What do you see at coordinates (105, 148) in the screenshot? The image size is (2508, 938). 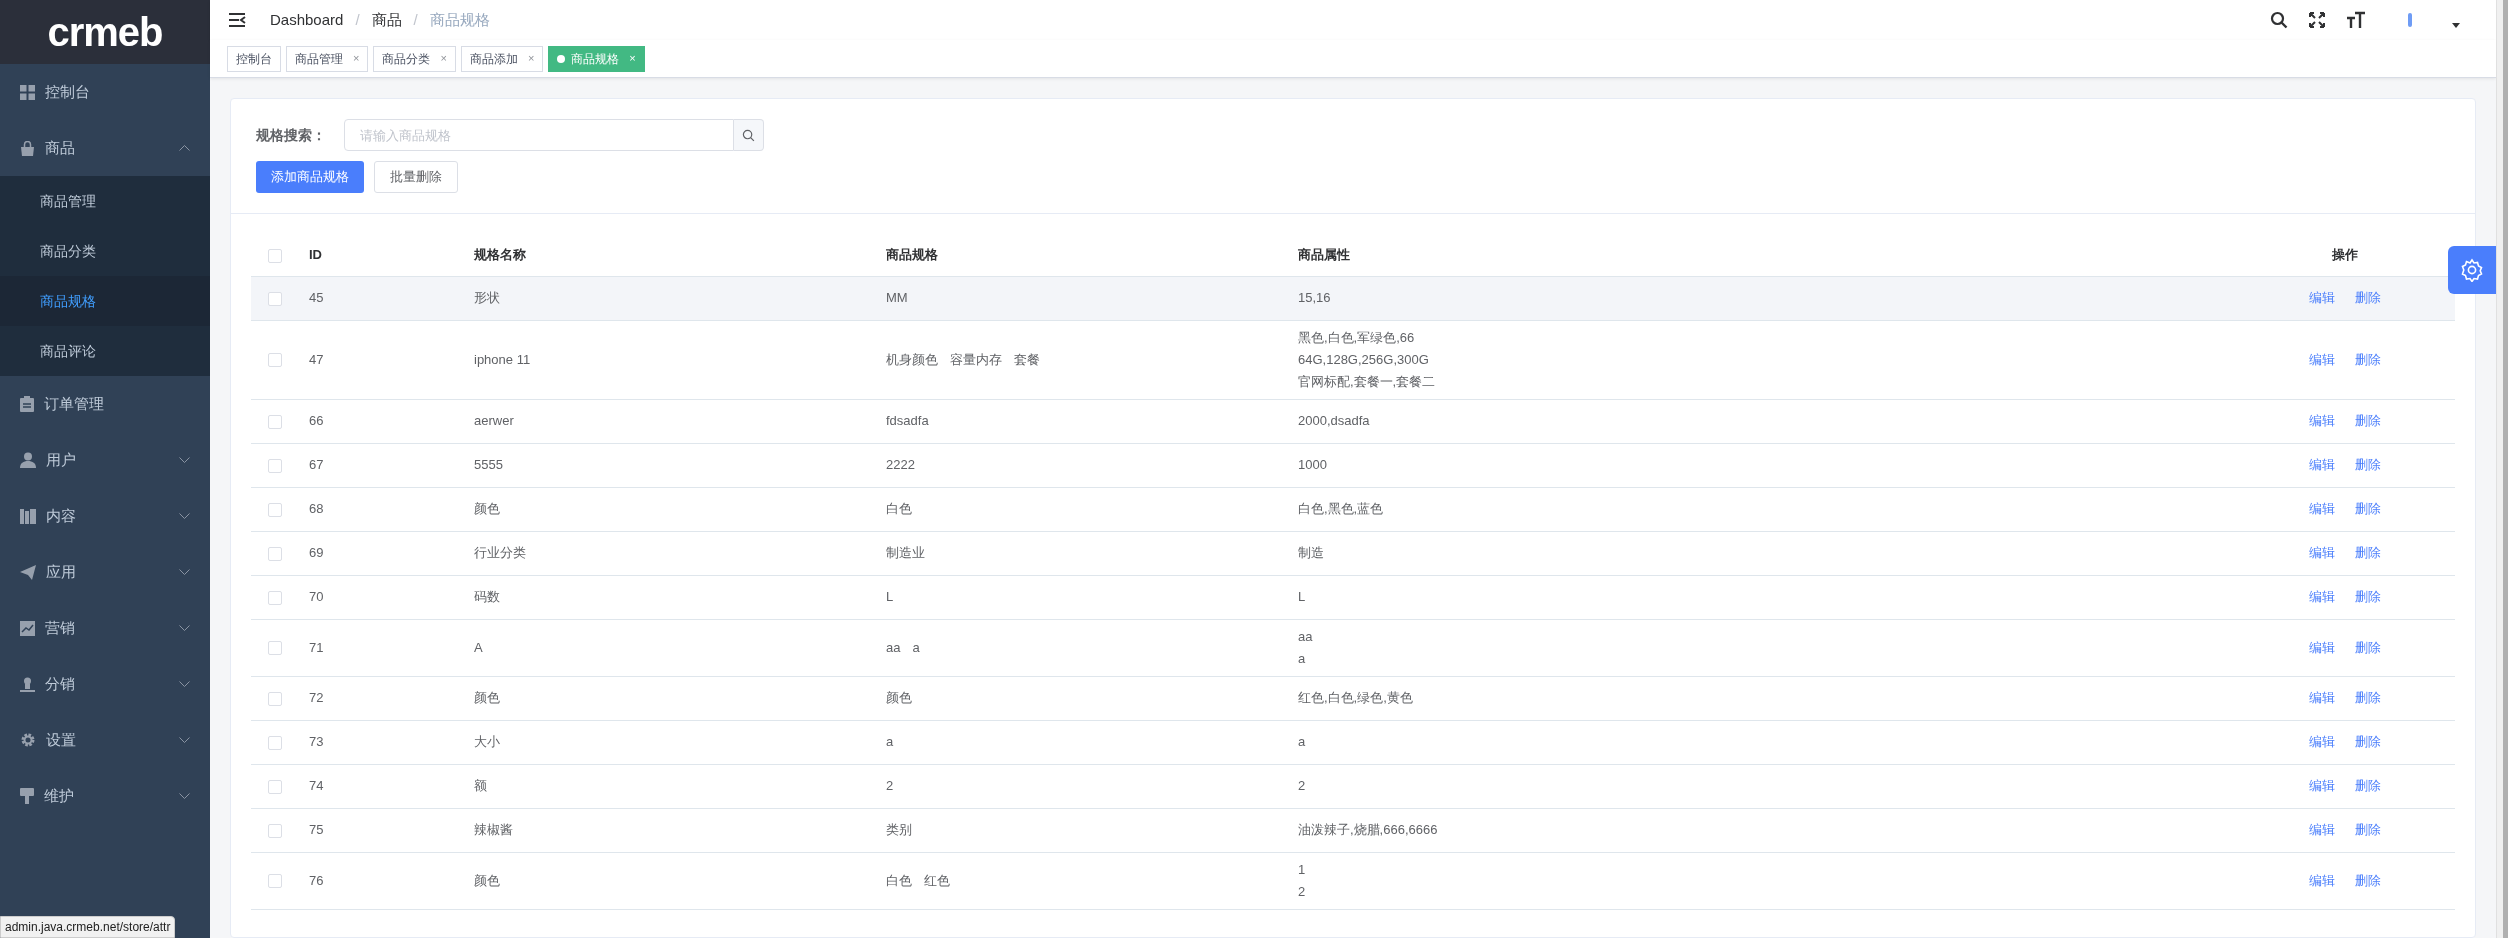 I see `sidebar-item: 商品` at bounding box center [105, 148].